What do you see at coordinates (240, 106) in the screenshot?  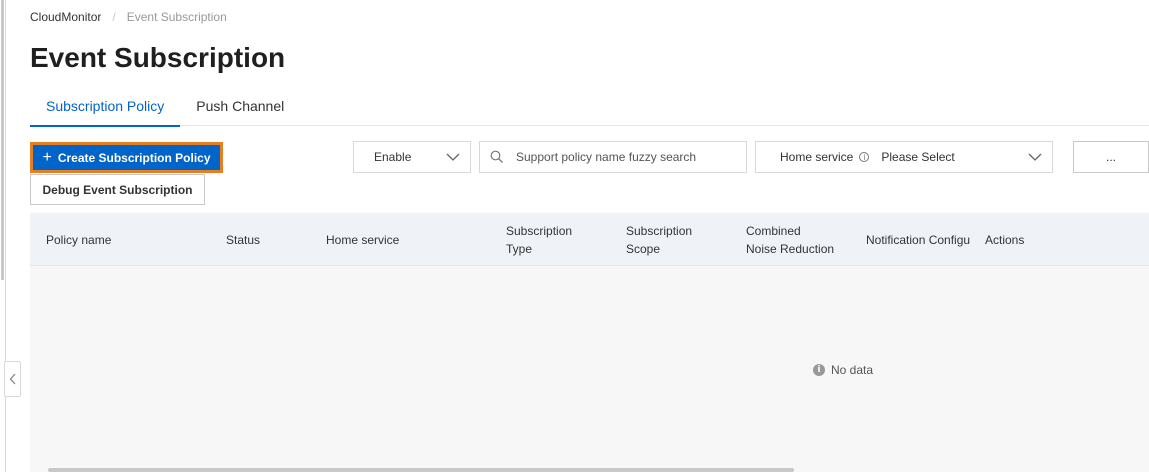 I see `tab-push-channel: Push Channel` at bounding box center [240, 106].